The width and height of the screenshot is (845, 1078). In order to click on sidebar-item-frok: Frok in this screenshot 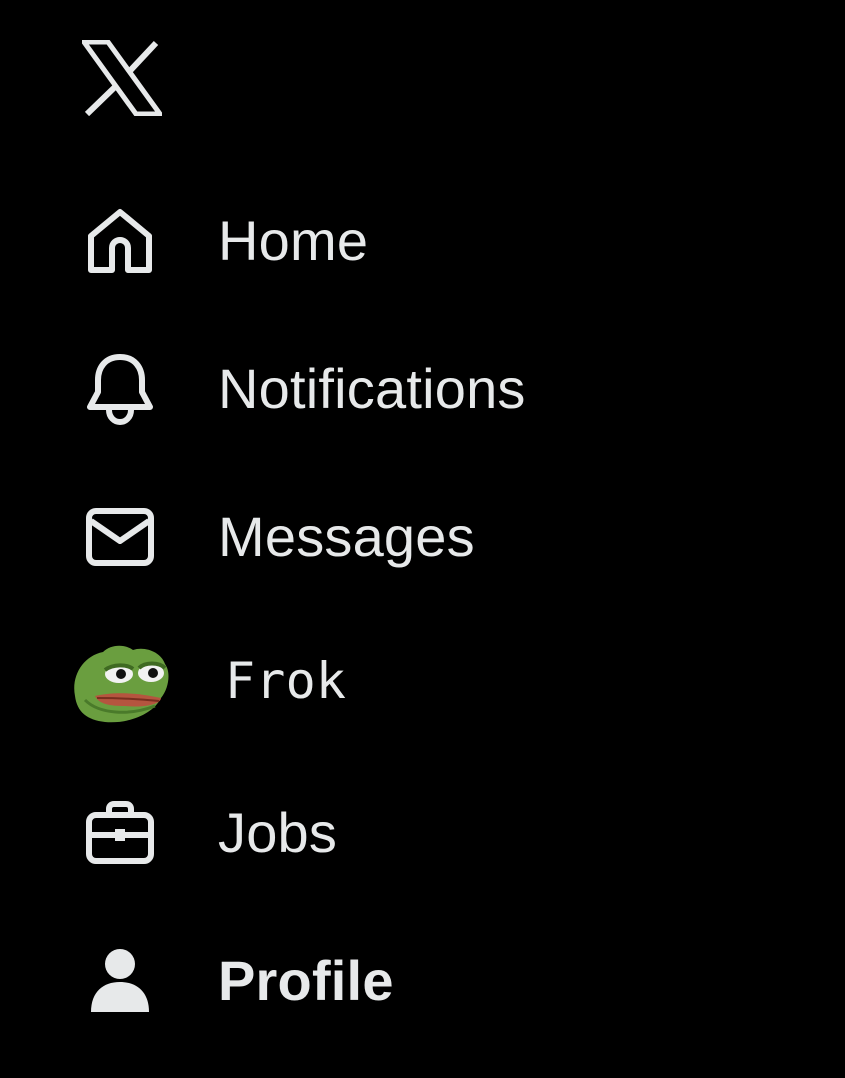, I will do `click(370, 681)`.